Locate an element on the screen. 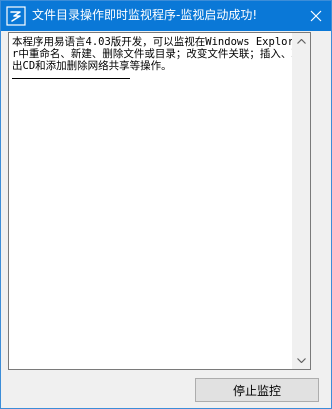 The image size is (332, 409). scroll-down-arrow-icon is located at coordinates (301, 360).